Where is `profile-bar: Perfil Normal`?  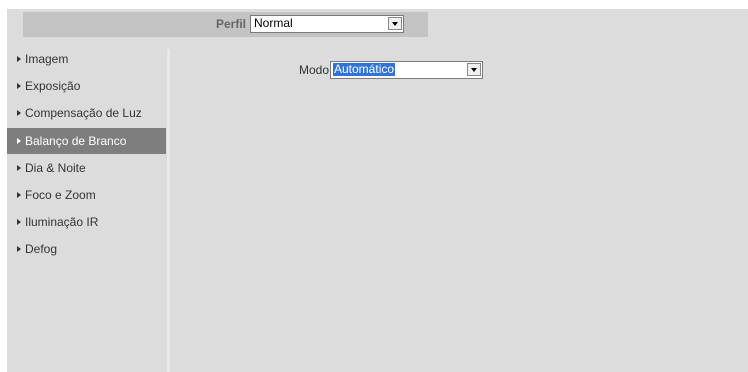 profile-bar: Perfil Normal is located at coordinates (225, 24).